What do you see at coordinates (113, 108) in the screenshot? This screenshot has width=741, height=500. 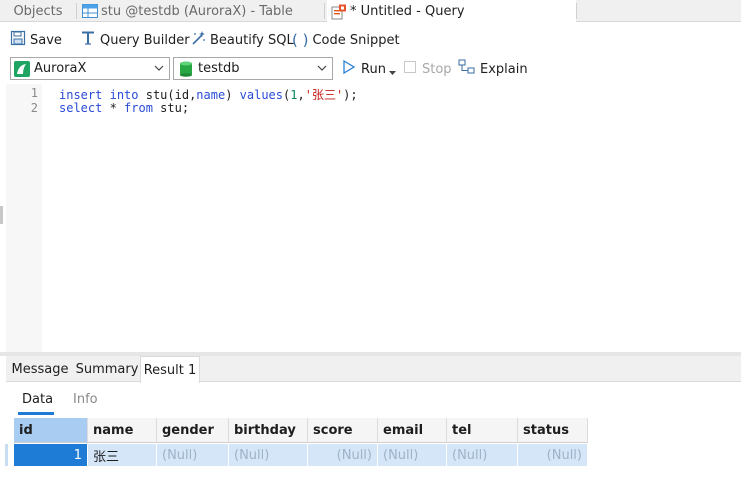 I see `code-token: *` at bounding box center [113, 108].